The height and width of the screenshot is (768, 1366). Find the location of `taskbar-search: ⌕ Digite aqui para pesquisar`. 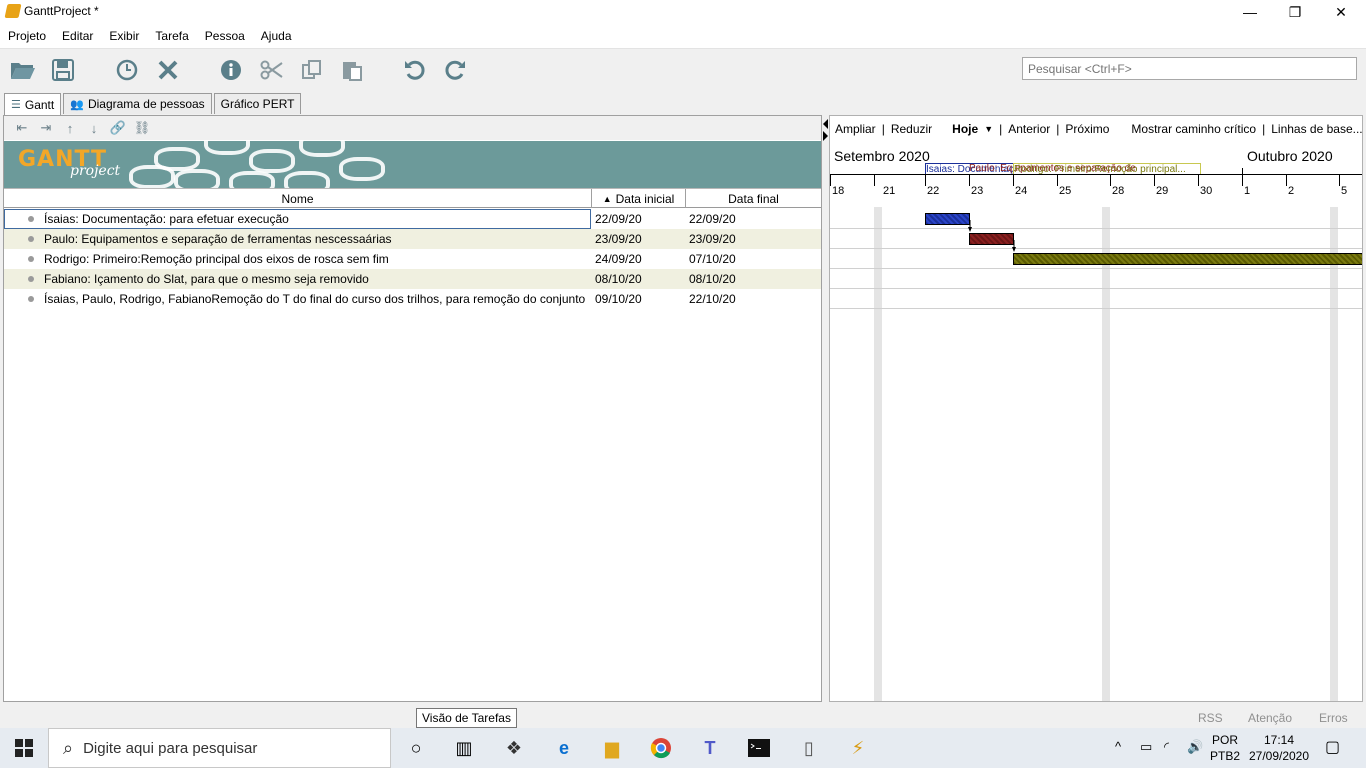

taskbar-search: ⌕ Digite aqui para pesquisar is located at coordinates (219, 748).